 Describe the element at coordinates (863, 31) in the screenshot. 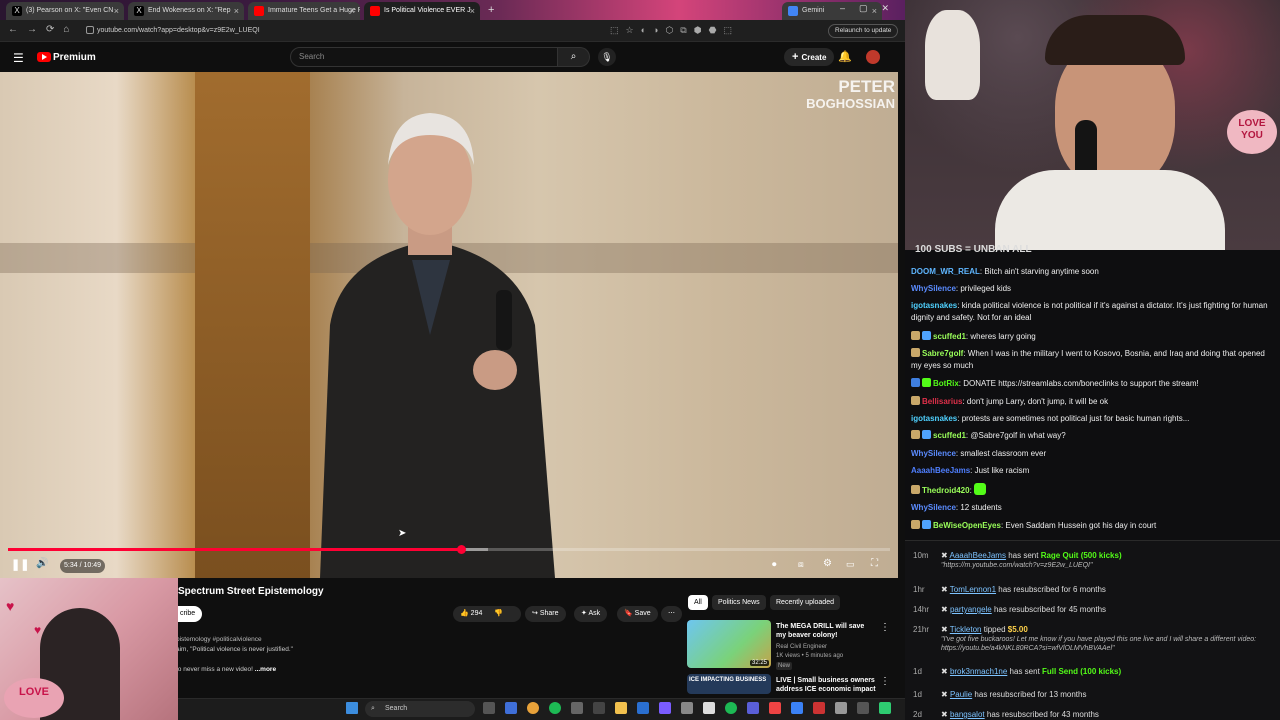

I see `relaunch-button: Relaunch to update` at that location.